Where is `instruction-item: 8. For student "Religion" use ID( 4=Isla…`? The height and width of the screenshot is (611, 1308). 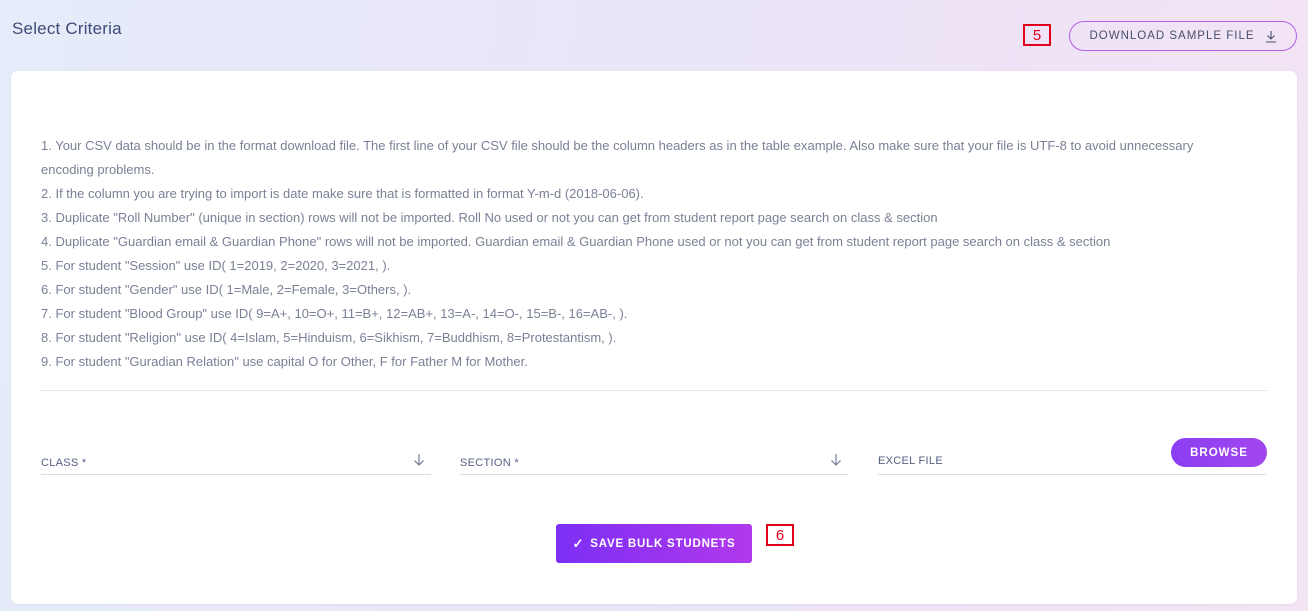 instruction-item: 8. For student "Religion" use ID( 4=Isla… is located at coordinates (329, 337).